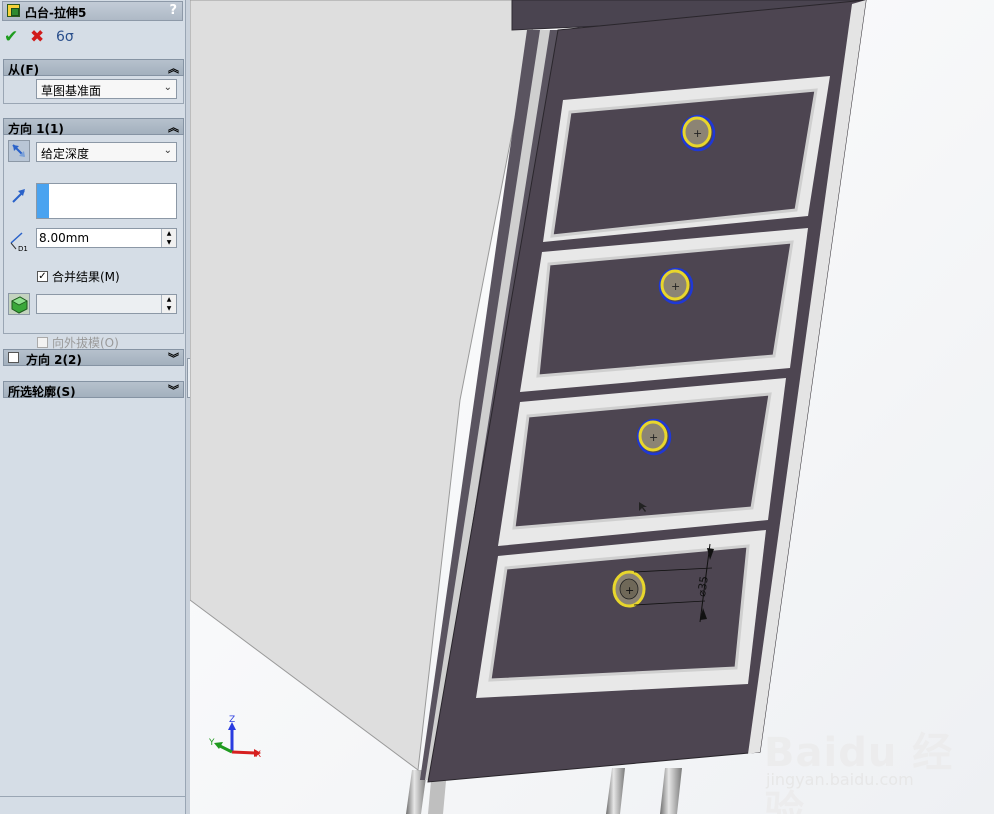 This screenshot has width=994, height=814. I want to click on depth-value: 8.00mm, so click(64, 238).